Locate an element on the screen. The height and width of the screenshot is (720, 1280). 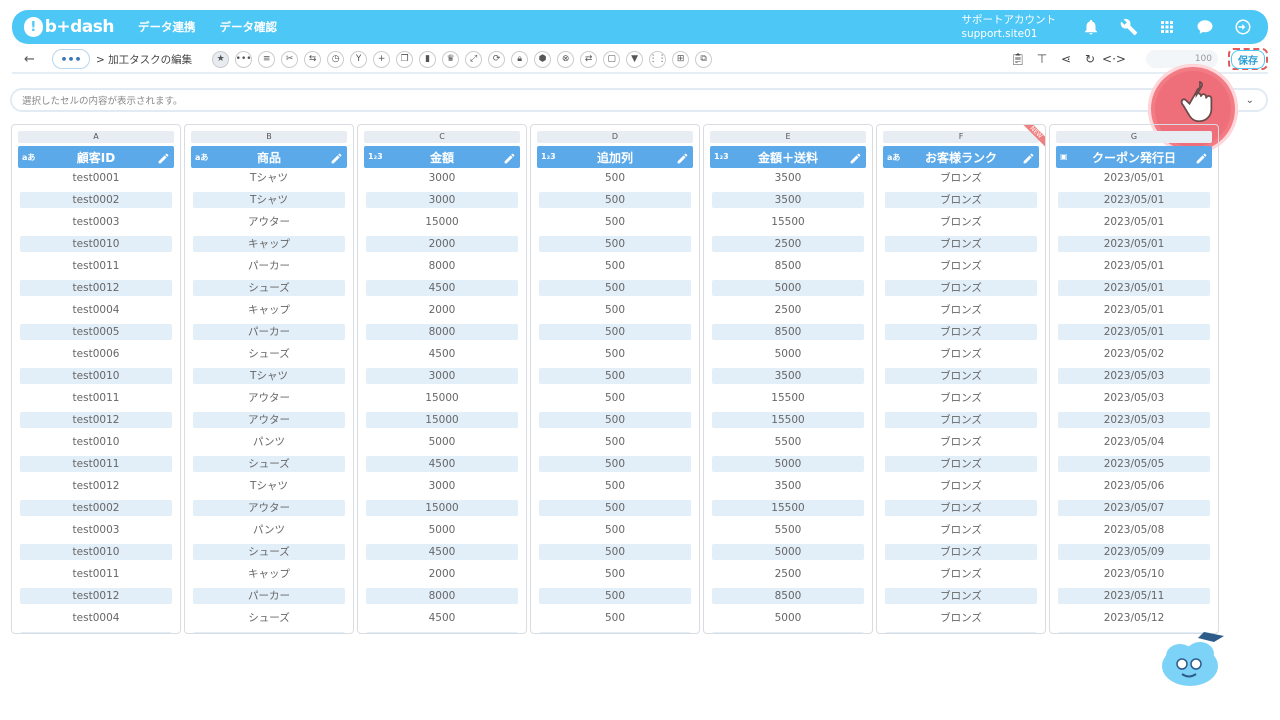
column-header: 1₂3 金額＋送料 is located at coordinates (788, 157).